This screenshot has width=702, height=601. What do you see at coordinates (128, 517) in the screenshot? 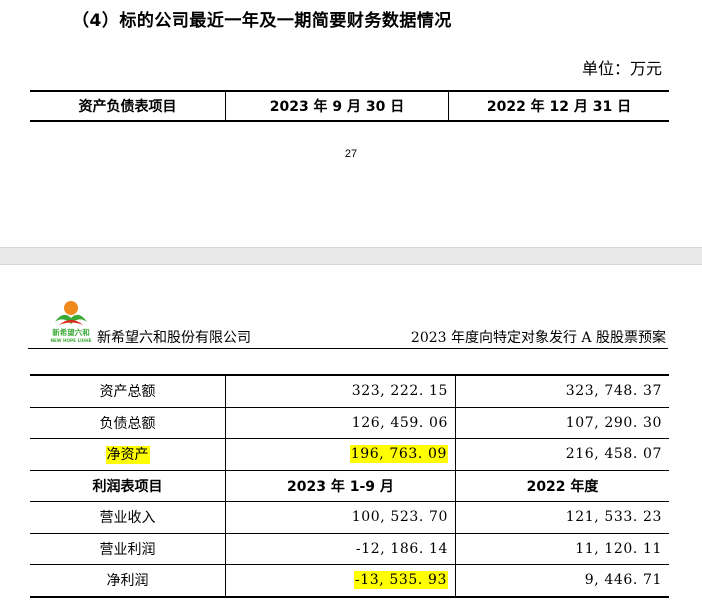
I see `row-label: 营业收入` at bounding box center [128, 517].